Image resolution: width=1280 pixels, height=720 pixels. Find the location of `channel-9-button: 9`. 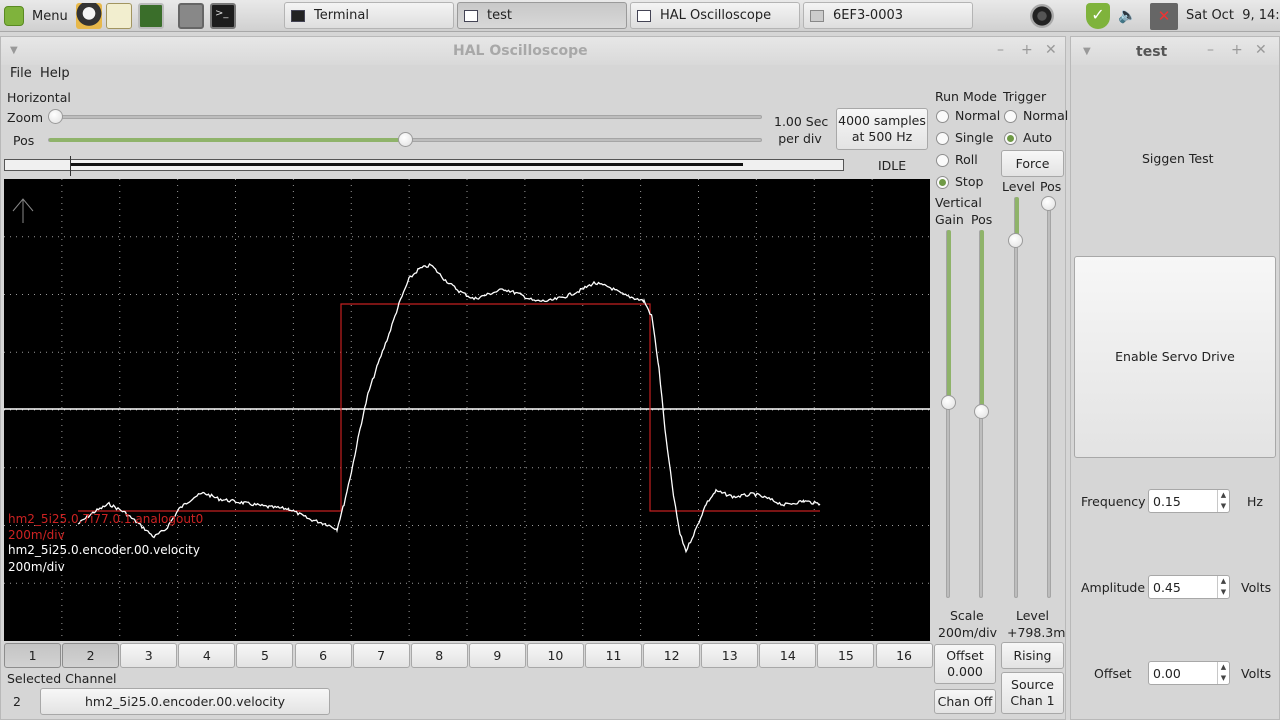

channel-9-button: 9 is located at coordinates (497, 655).